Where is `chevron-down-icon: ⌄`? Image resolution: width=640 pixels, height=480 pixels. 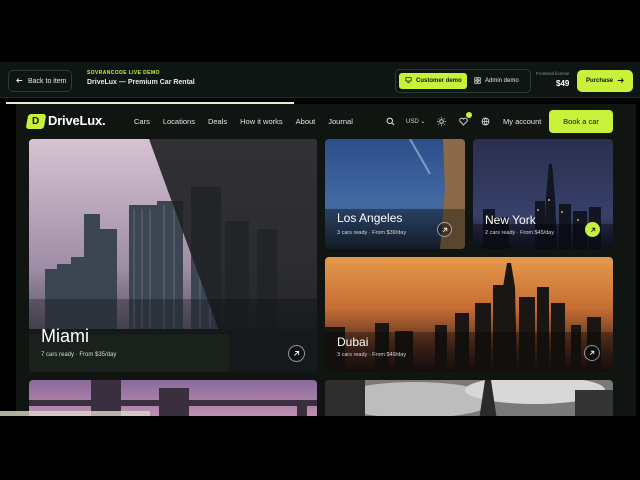
chevron-down-icon: ⌄ is located at coordinates (423, 122).